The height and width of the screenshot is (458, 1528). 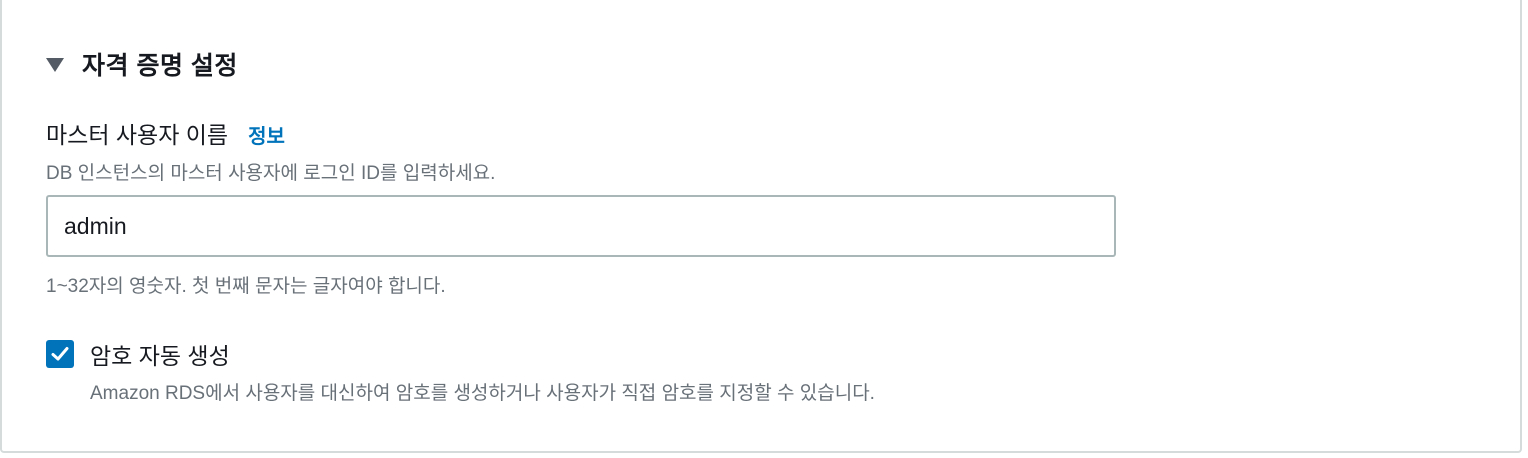 What do you see at coordinates (55, 65) in the screenshot?
I see `caret-down-icon` at bounding box center [55, 65].